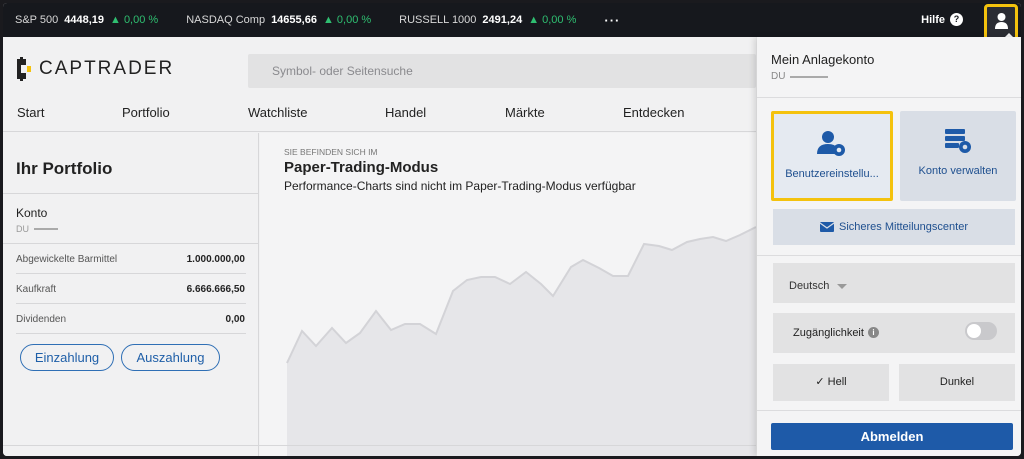 The width and height of the screenshot is (1024, 459). What do you see at coordinates (215, 289) in the screenshot?
I see `buying-power-value: 6.666.666,50` at bounding box center [215, 289].